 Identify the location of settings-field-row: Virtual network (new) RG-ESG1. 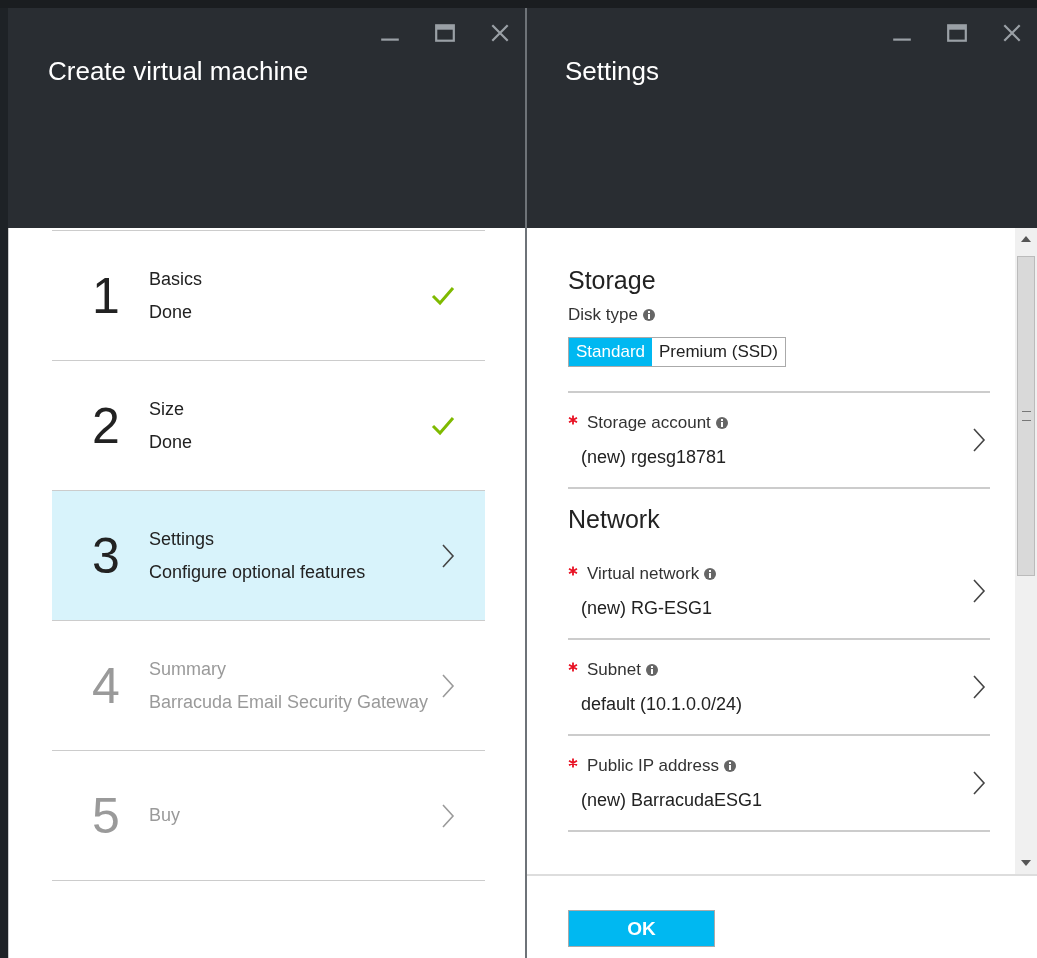
(779, 592).